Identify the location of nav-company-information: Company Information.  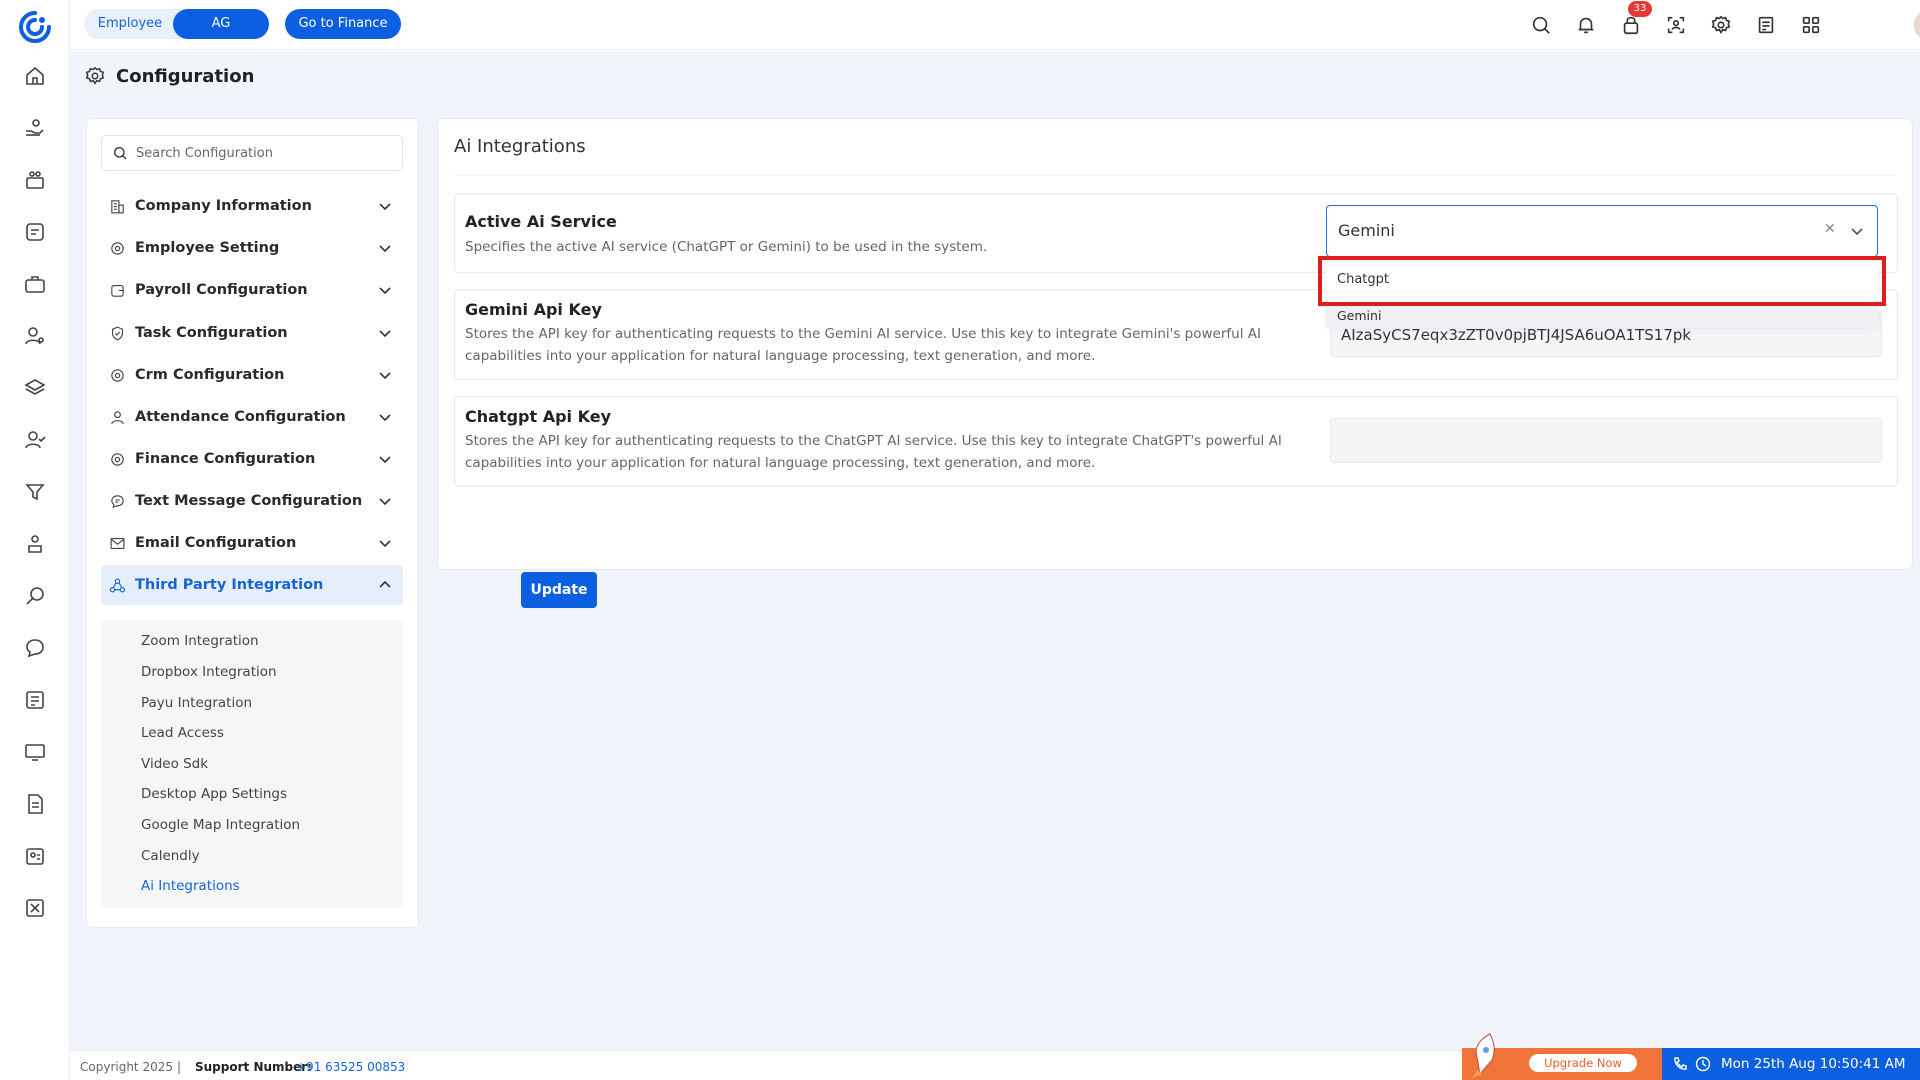
(252, 206).